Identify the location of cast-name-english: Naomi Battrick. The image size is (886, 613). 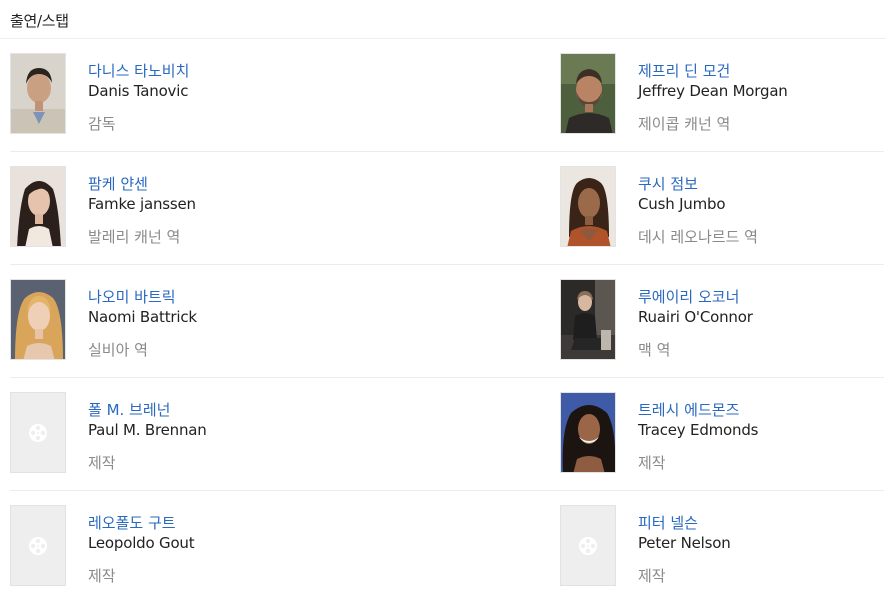
(142, 317).